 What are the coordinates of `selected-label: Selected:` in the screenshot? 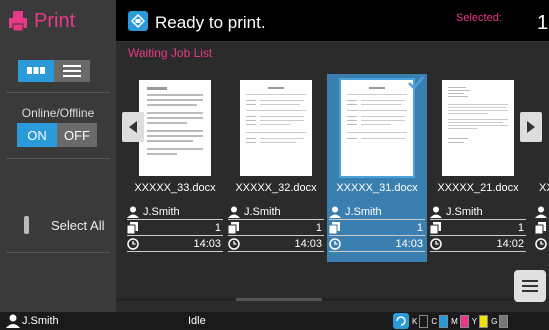 It's located at (479, 18).